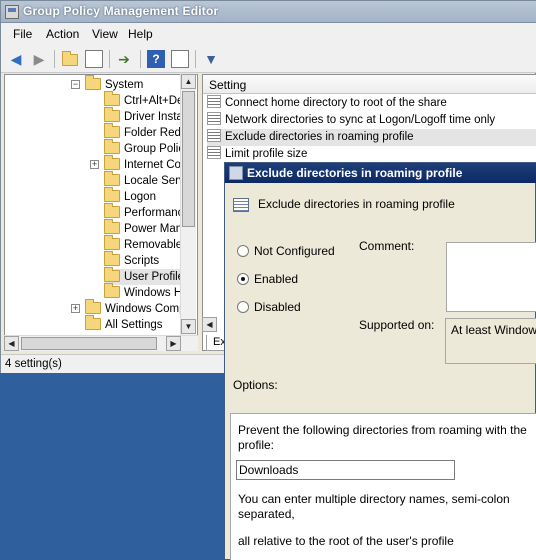 The width and height of the screenshot is (536, 560). What do you see at coordinates (355, 173) in the screenshot?
I see `dialog-title: Exclude directories in roaming profile` at bounding box center [355, 173].